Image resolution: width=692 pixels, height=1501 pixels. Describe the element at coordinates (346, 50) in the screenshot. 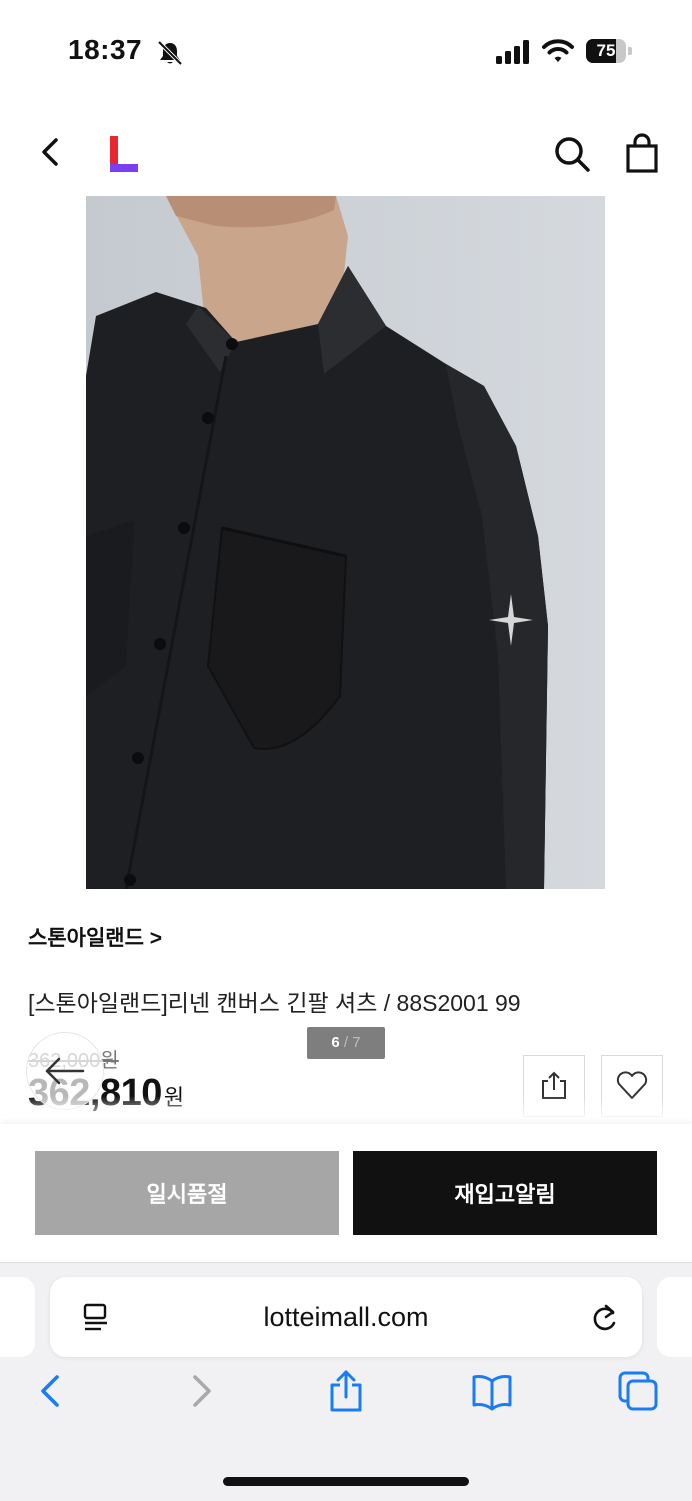

I see `status-bar: 18:37 75` at that location.